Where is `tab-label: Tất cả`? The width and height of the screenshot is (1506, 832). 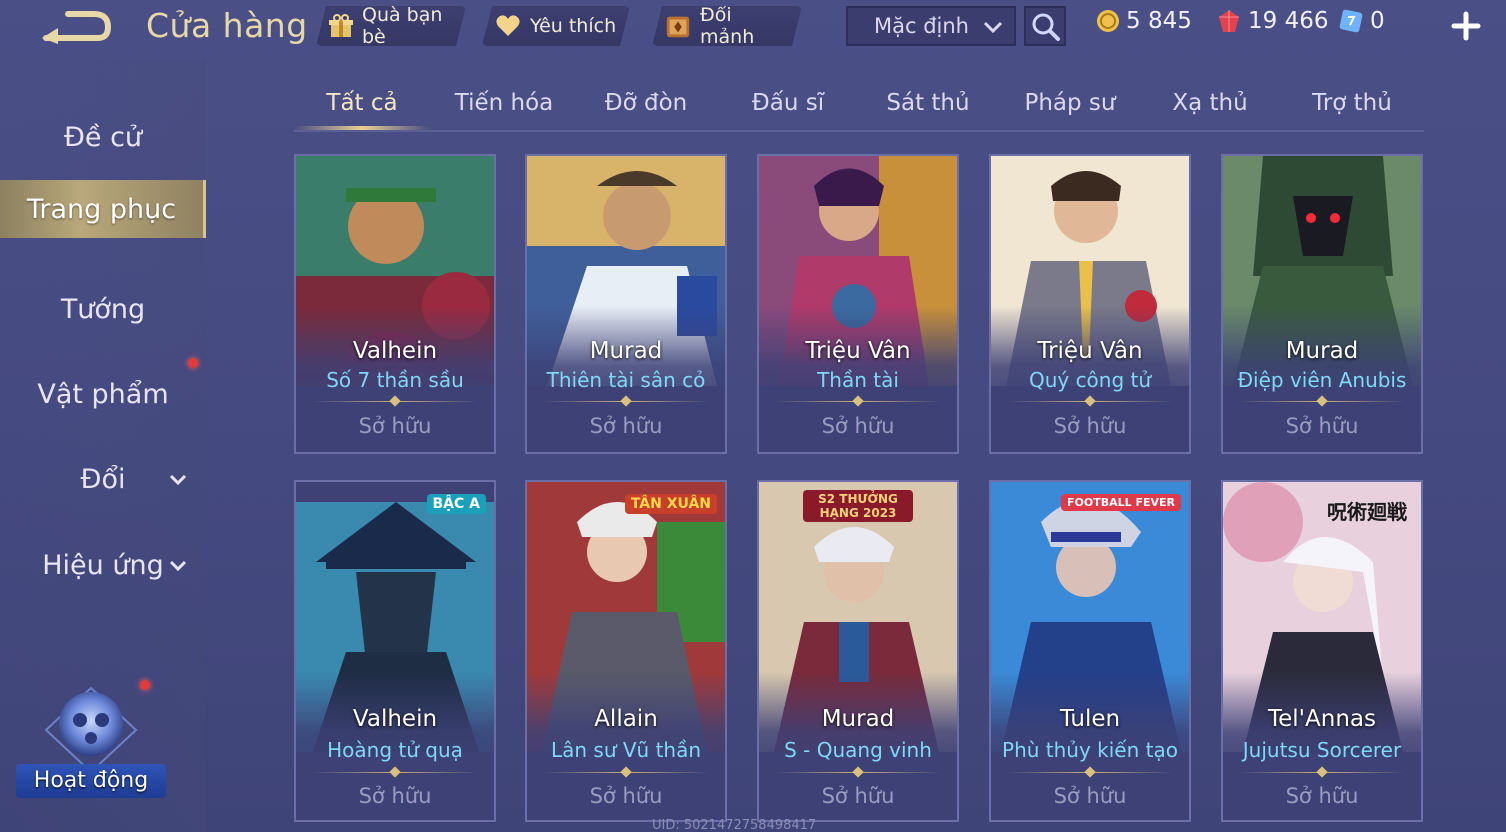 tab-label: Tất cả is located at coordinates (362, 103).